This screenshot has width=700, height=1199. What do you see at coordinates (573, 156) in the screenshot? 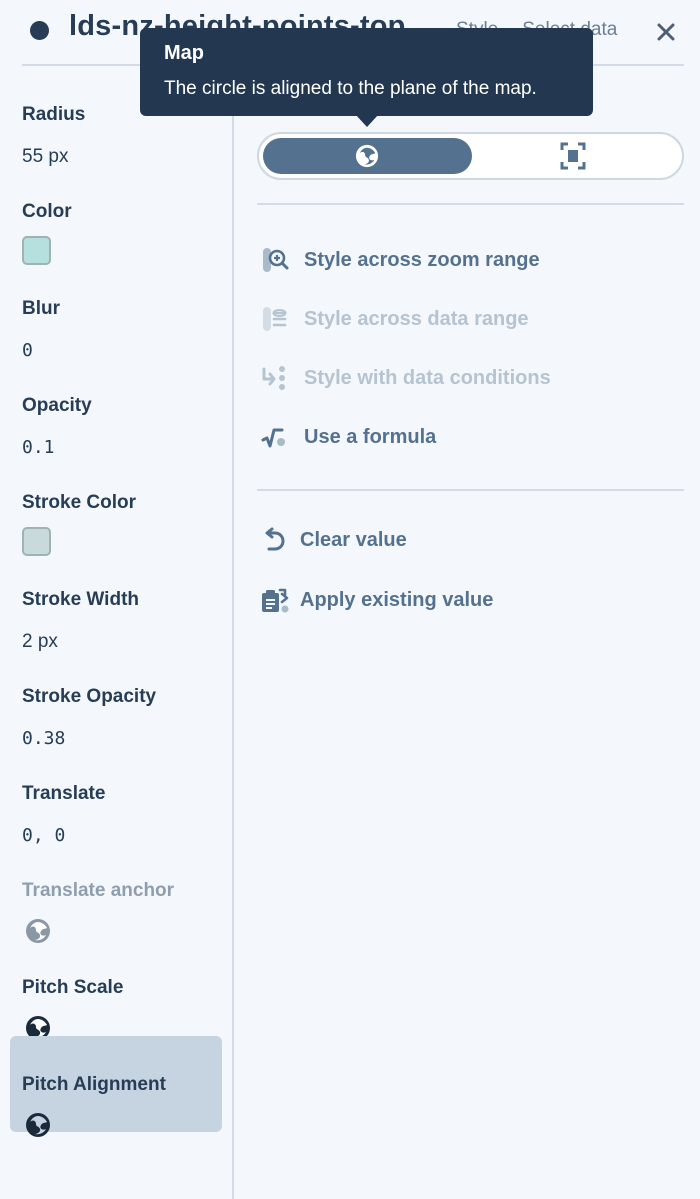
I see `viewport-icon` at bounding box center [573, 156].